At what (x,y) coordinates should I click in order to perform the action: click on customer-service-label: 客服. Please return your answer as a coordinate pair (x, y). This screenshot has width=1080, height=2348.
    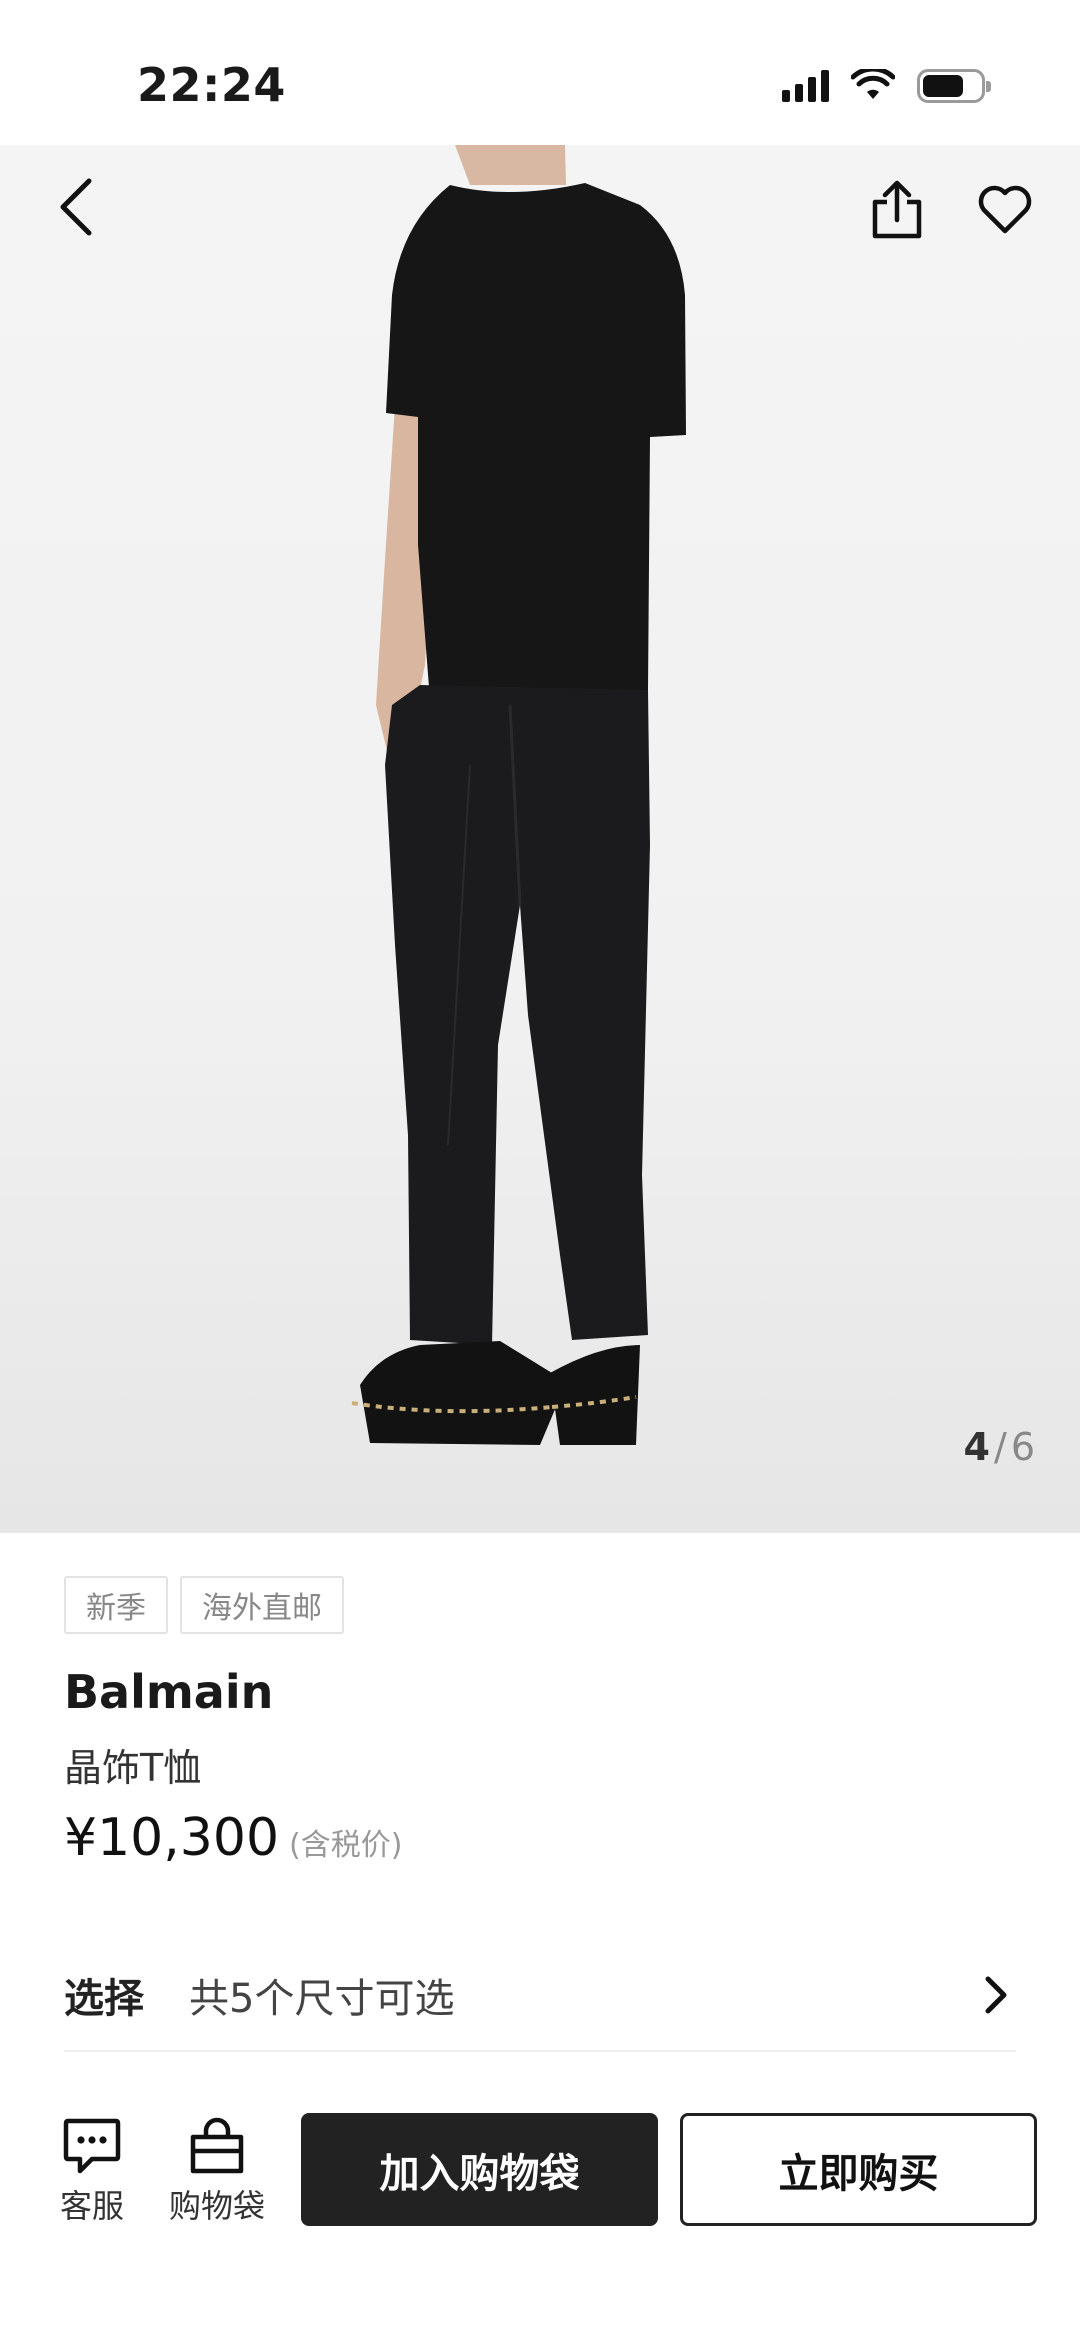
    Looking at the image, I should click on (91, 2206).